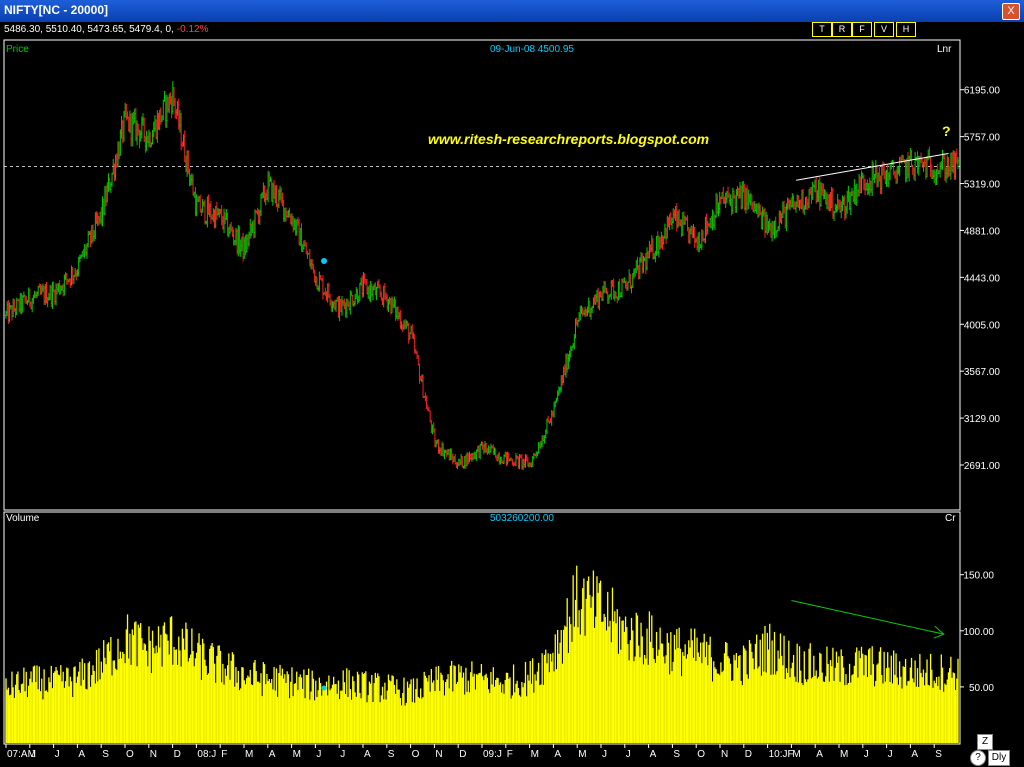  I want to click on x-axis-label: 10:JF, so click(781, 754).